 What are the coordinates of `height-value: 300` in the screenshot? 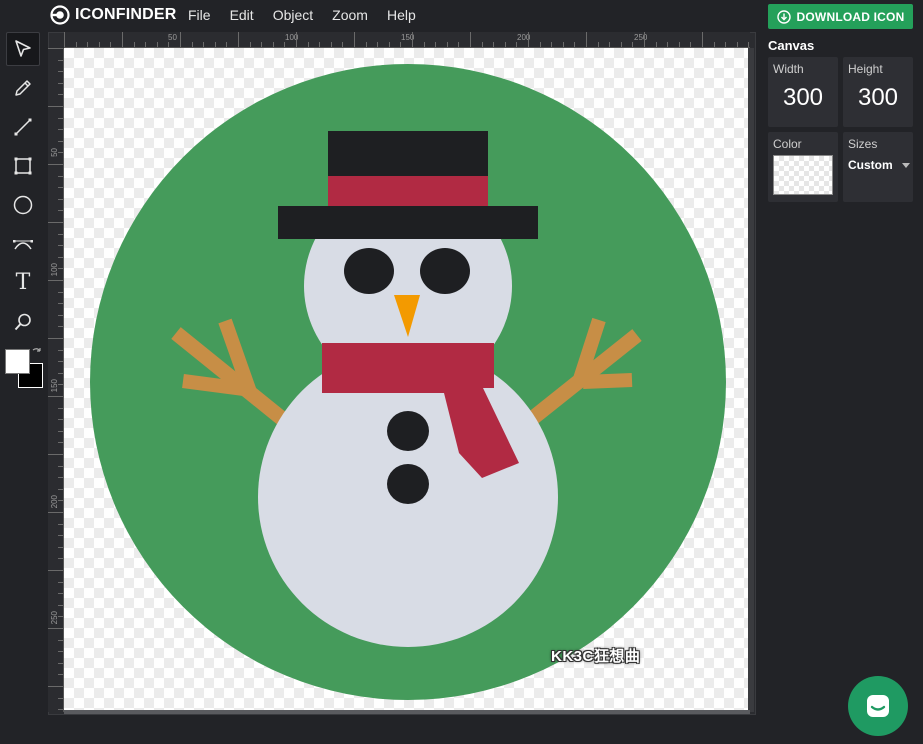 It's located at (878, 98).